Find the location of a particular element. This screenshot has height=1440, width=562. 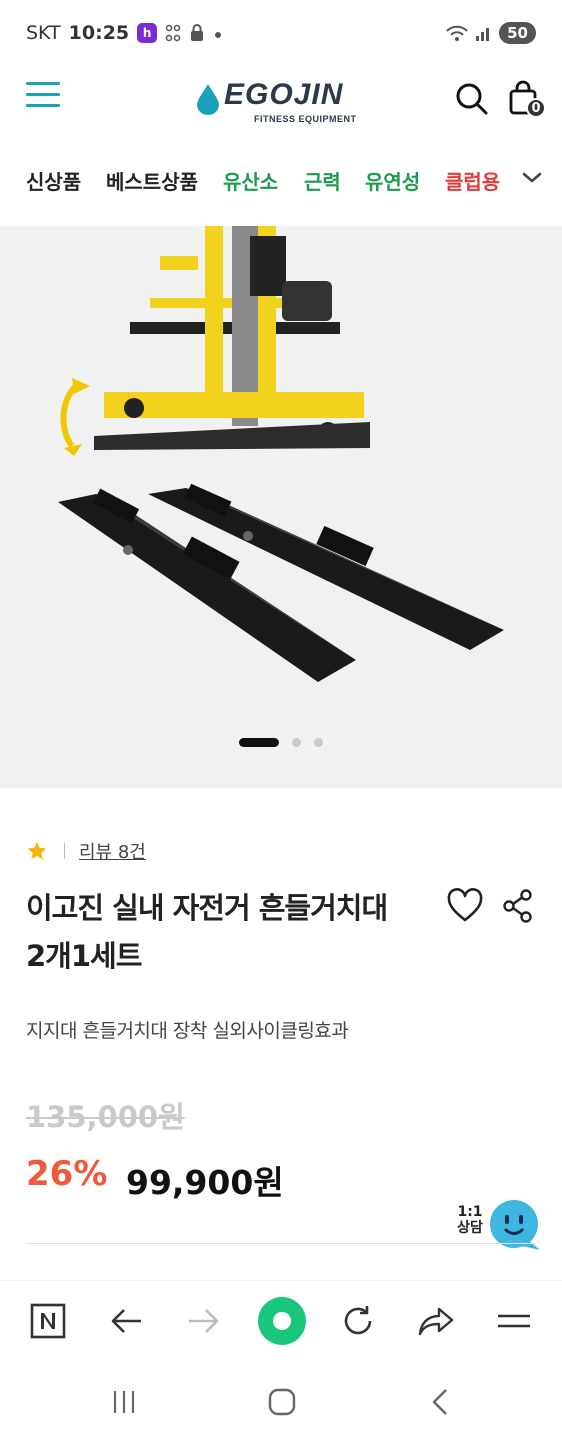

divider is located at coordinates (64, 851).